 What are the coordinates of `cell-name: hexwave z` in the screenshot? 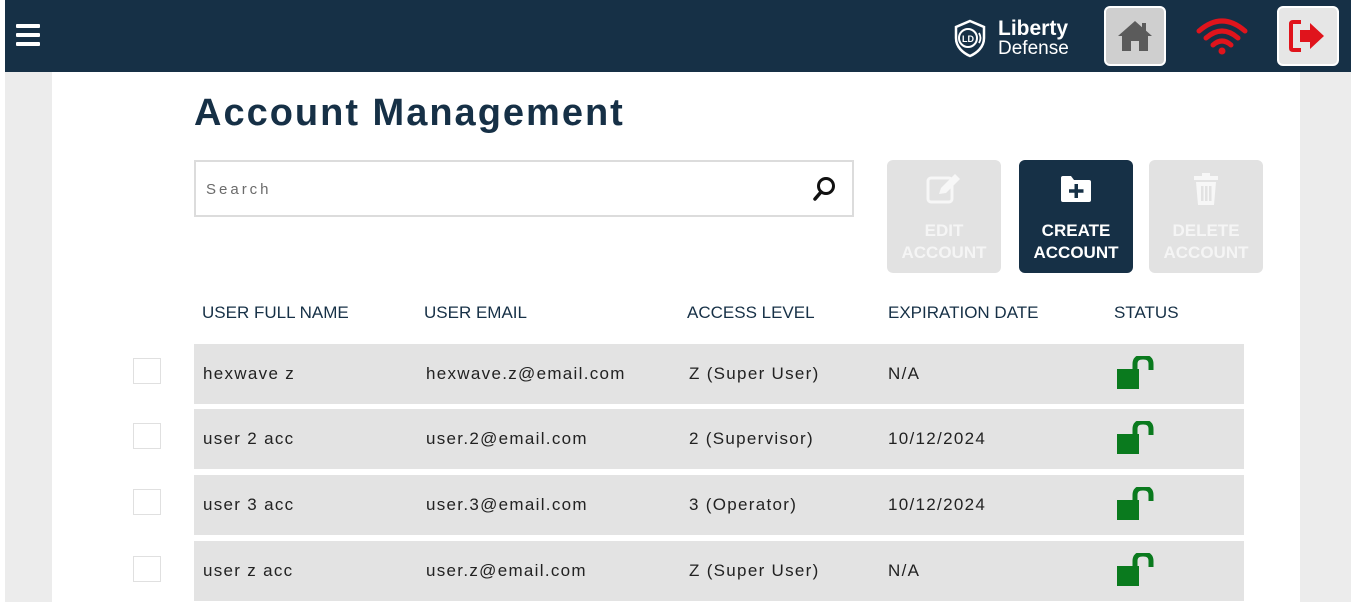 It's located at (249, 373).